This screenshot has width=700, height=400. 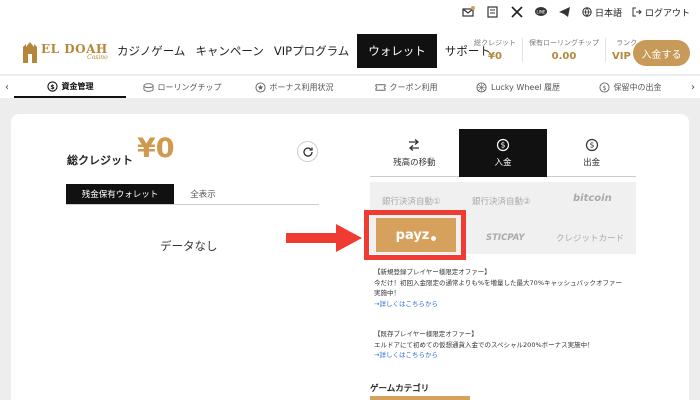 What do you see at coordinates (414, 144) in the screenshot?
I see `transfer-arrows-icon` at bounding box center [414, 144].